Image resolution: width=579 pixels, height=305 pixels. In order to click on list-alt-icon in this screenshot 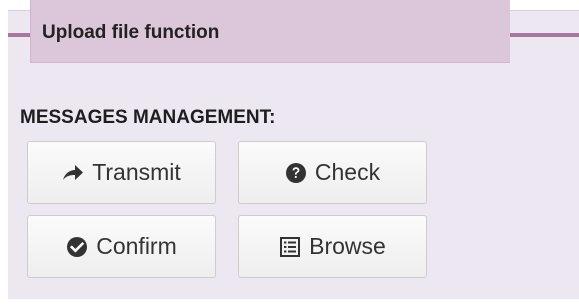, I will do `click(290, 247)`.